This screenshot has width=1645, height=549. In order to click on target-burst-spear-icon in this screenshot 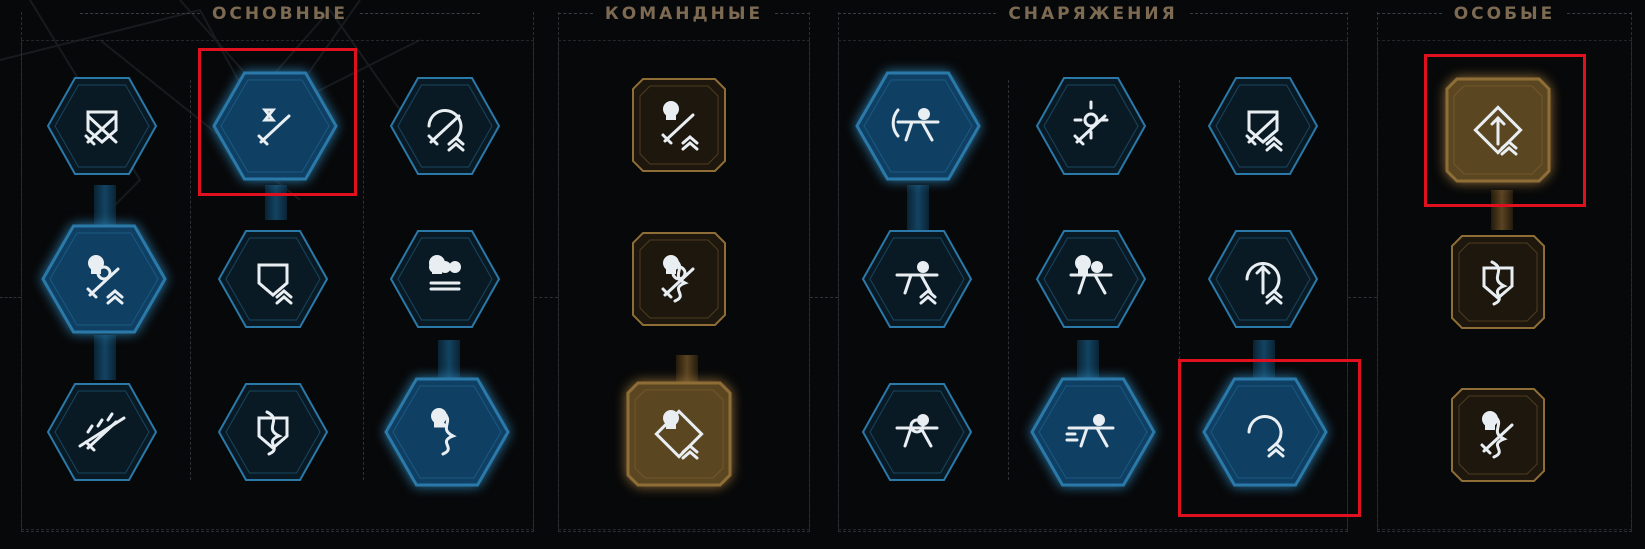, I will do `click(1091, 126)`.